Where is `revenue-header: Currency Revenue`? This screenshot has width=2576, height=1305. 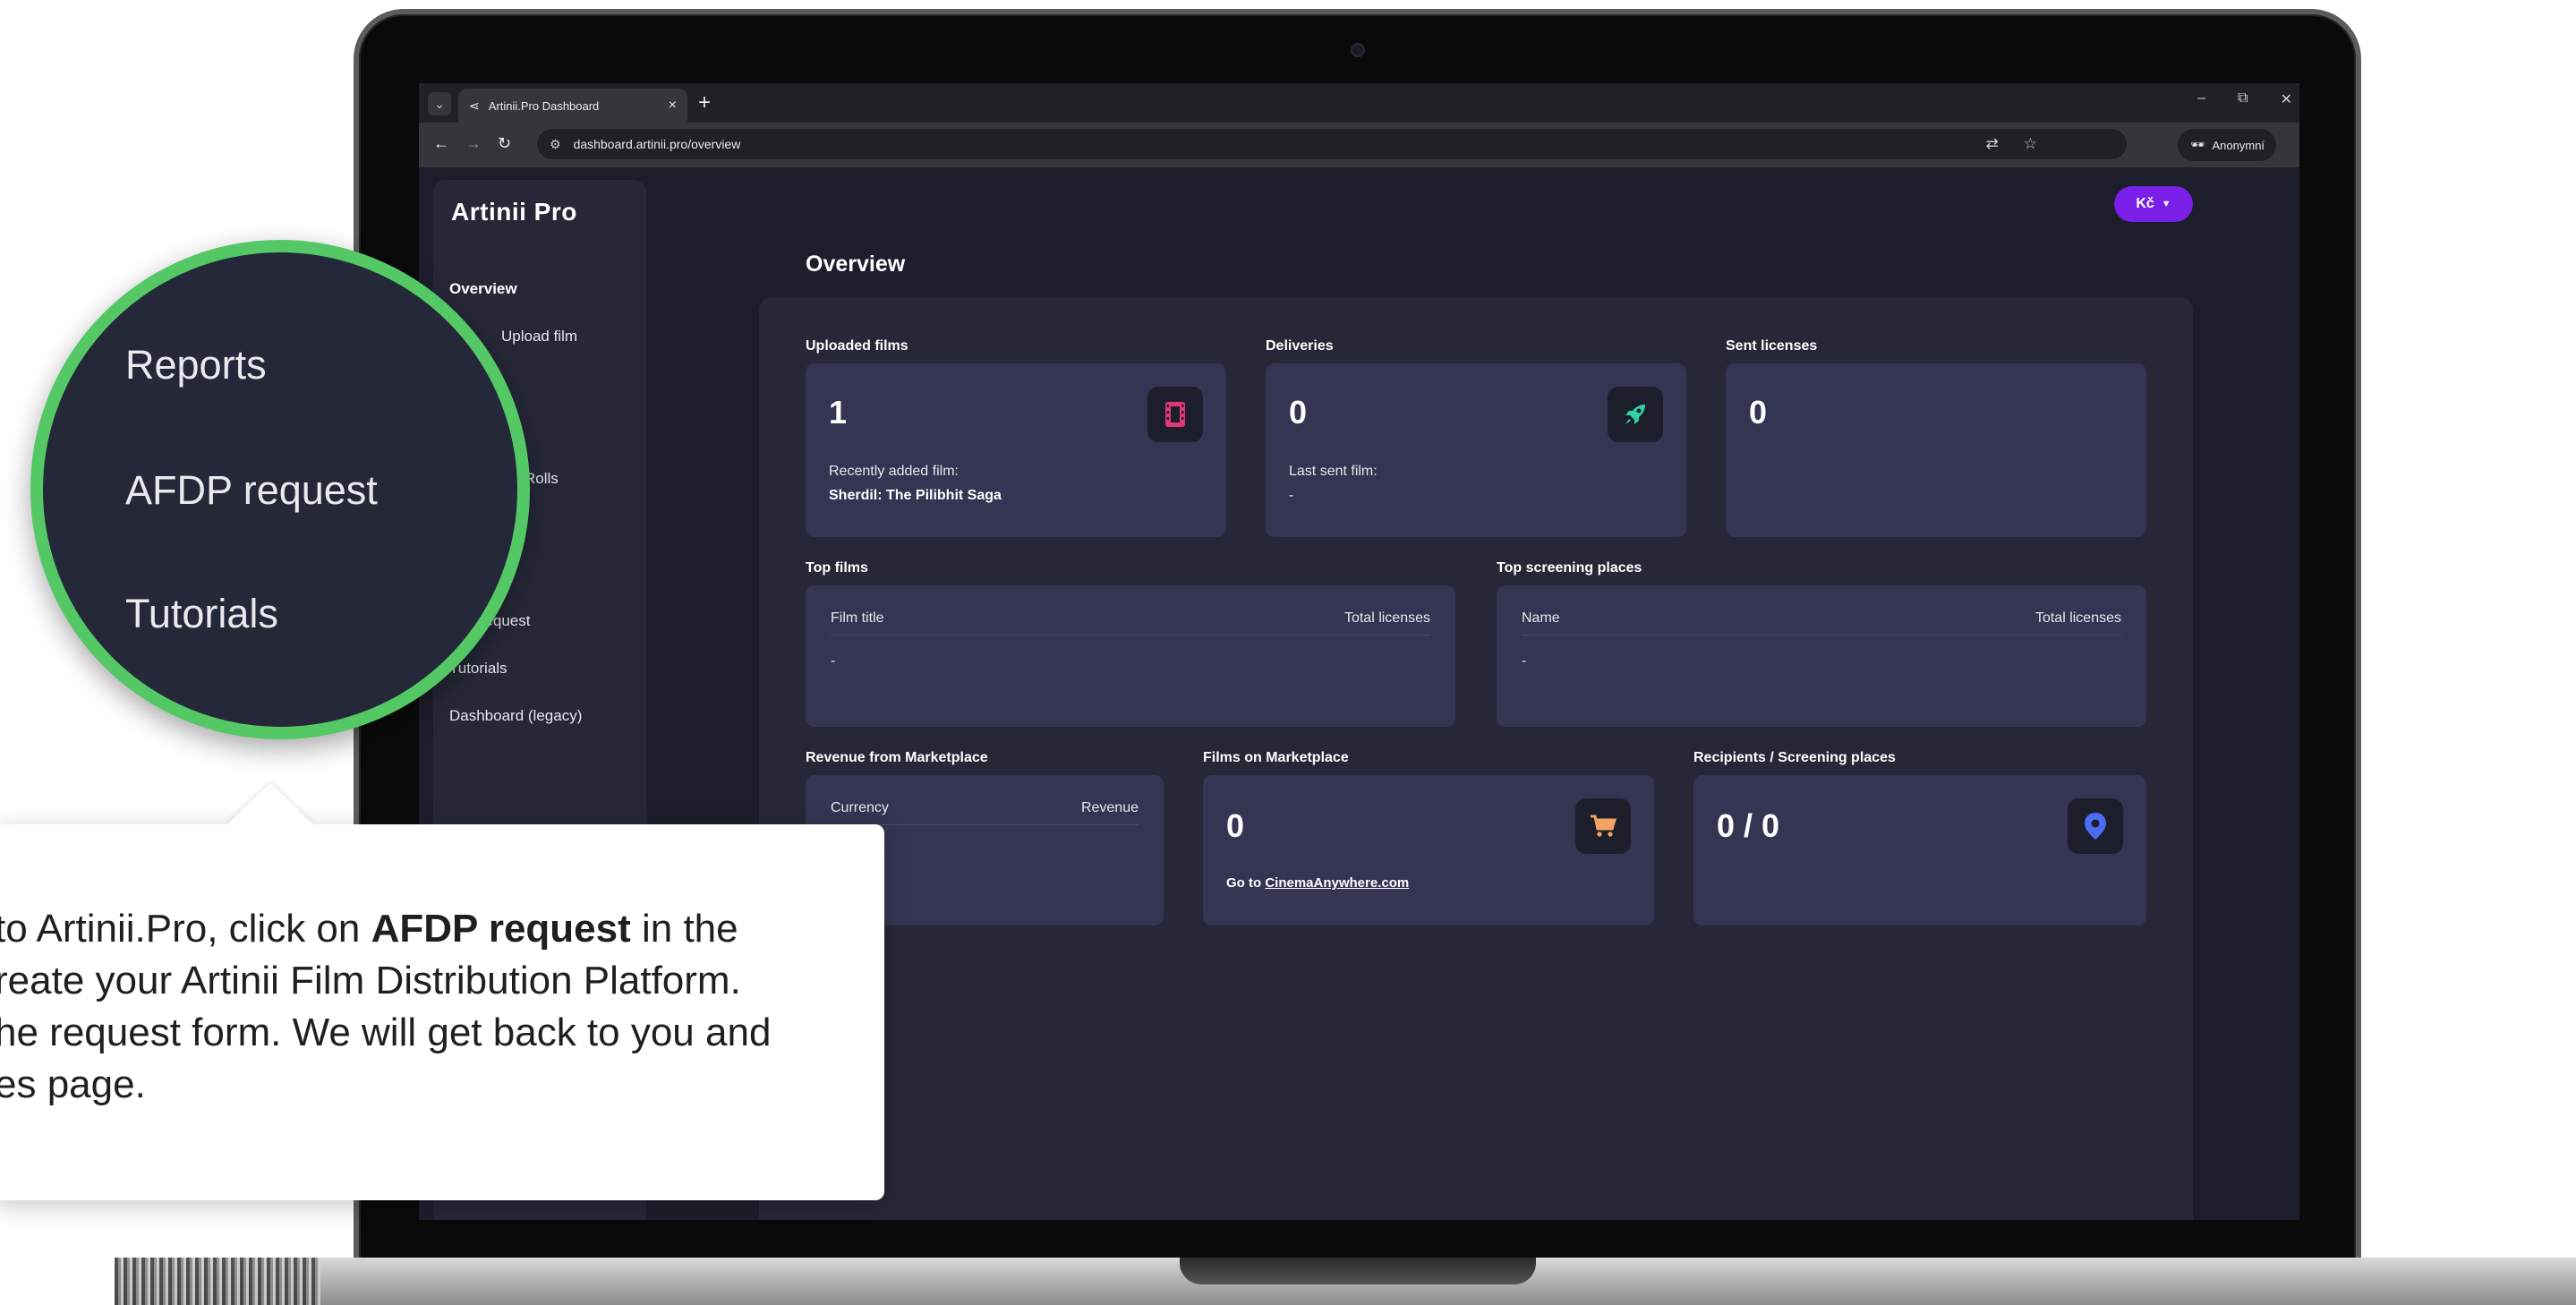
revenue-header: Currency Revenue is located at coordinates (985, 812).